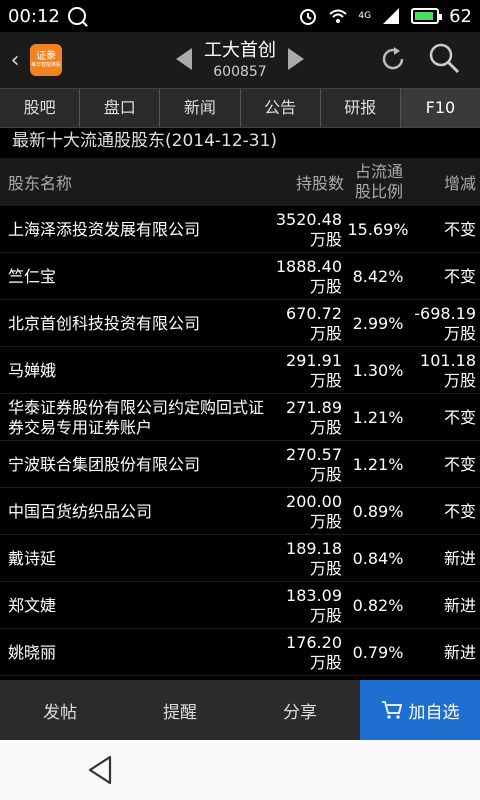 This screenshot has height=800, width=480. Describe the element at coordinates (314, 313) in the screenshot. I see `shares-value: 670.72` at that location.